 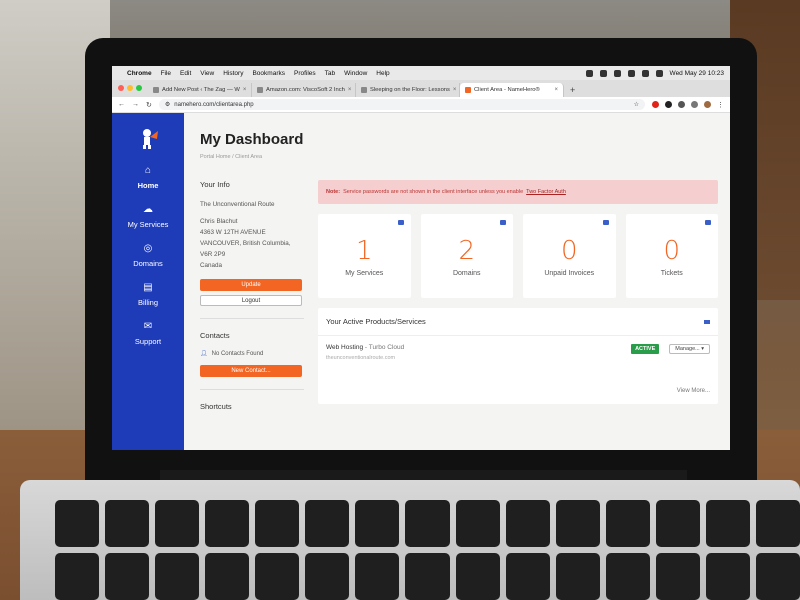 I want to click on user-icon: 👤︎, so click(x=204, y=354).